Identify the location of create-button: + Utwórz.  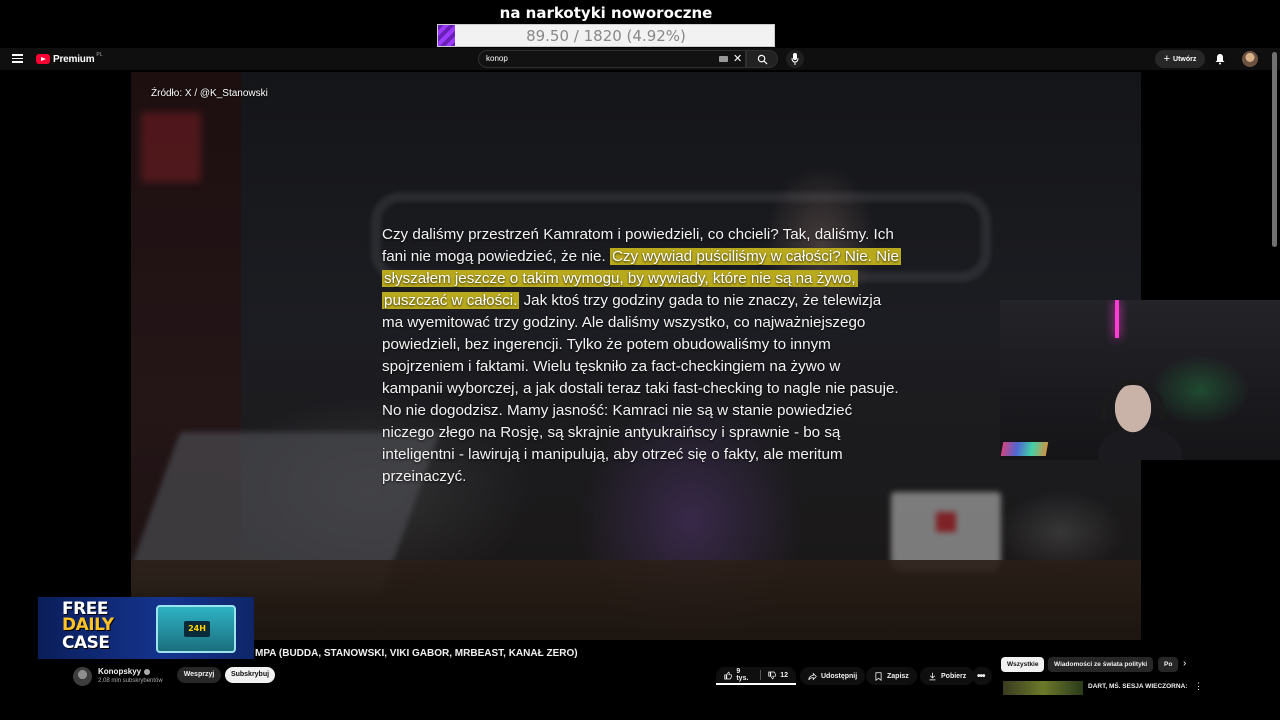
(1180, 59).